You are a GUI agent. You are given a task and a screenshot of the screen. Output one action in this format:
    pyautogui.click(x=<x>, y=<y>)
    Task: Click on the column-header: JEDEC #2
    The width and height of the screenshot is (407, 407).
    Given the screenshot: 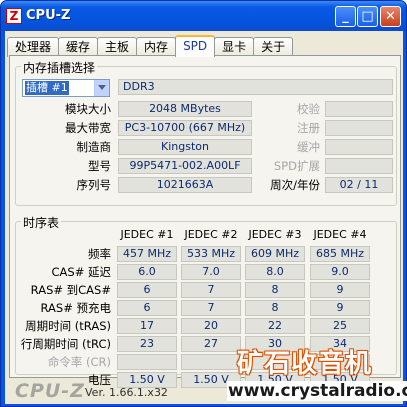 What is the action you would take?
    pyautogui.click(x=211, y=234)
    